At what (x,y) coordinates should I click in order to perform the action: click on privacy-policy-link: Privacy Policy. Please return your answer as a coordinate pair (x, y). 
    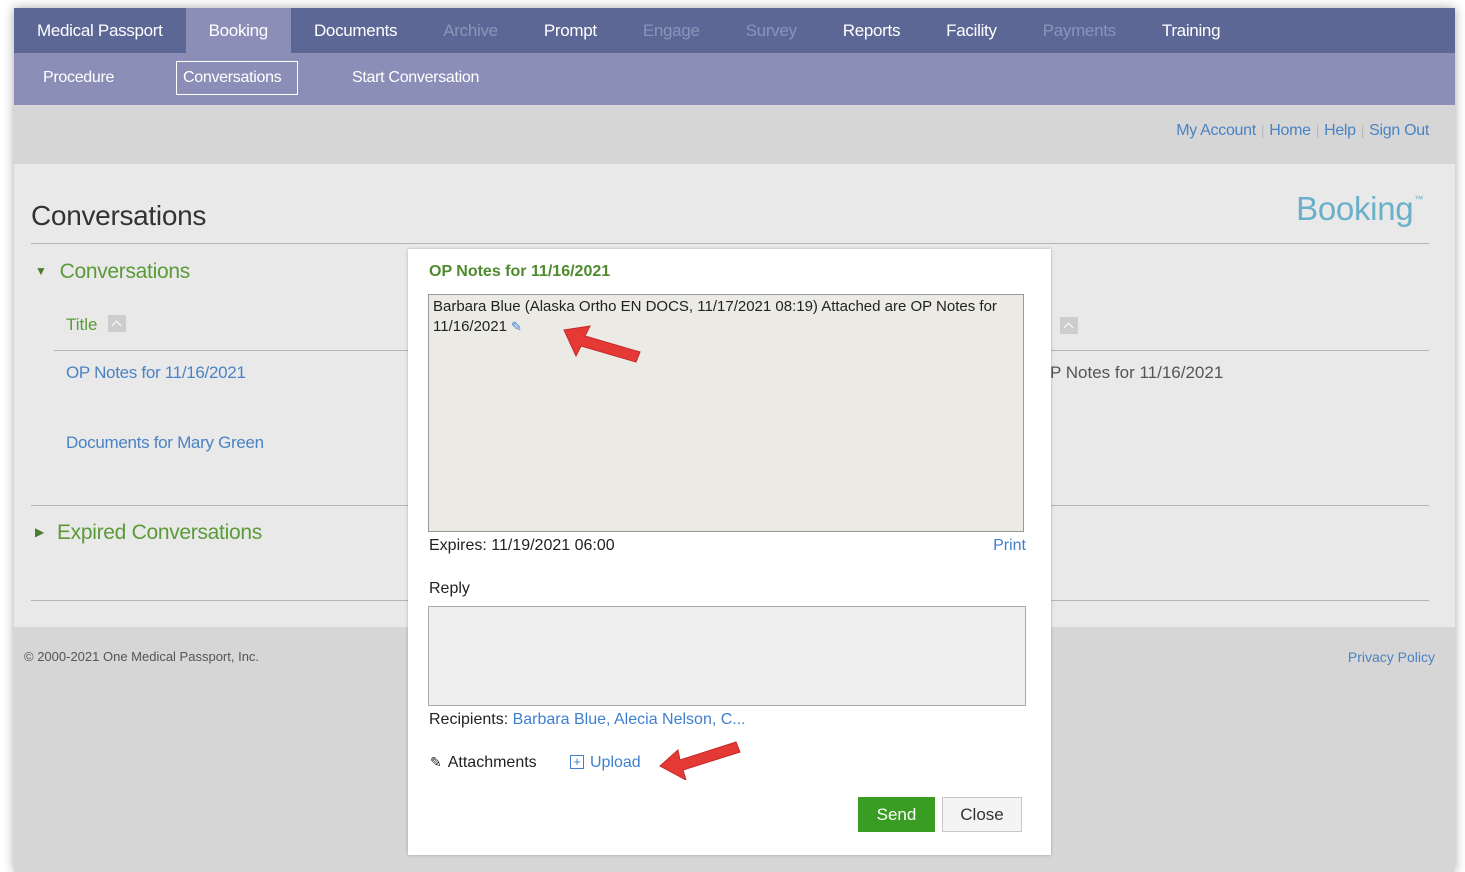
    Looking at the image, I should click on (1391, 657).